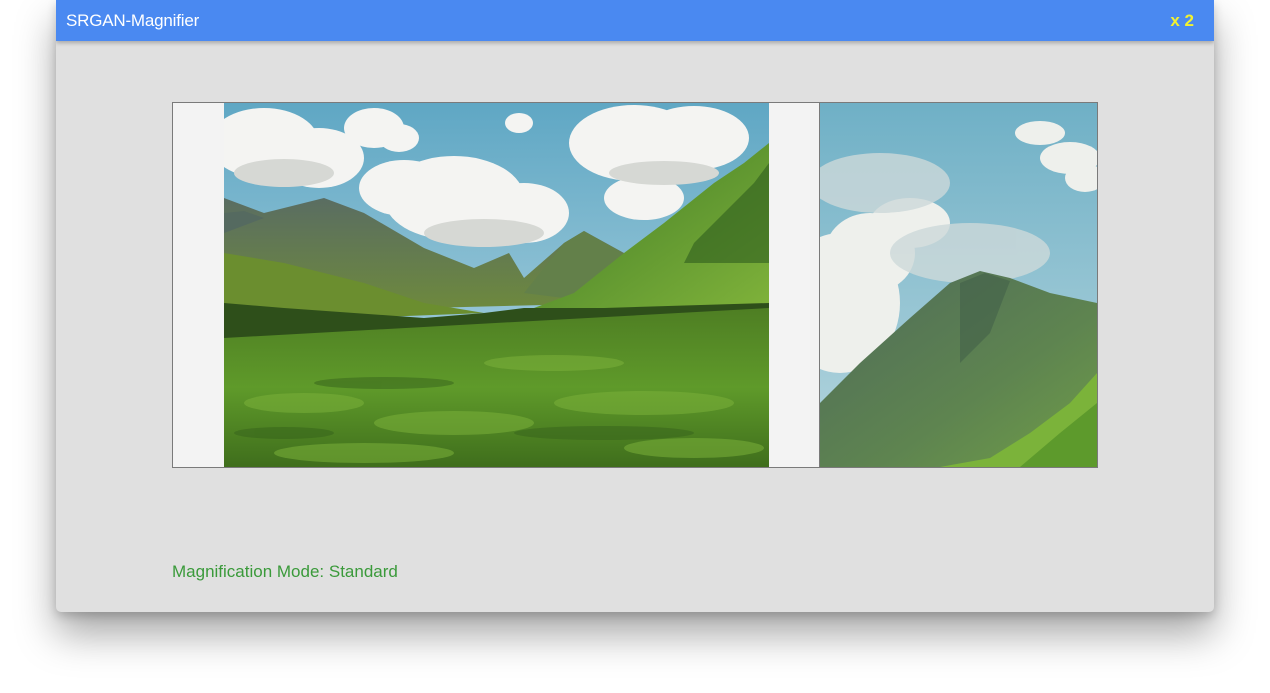 The image size is (1270, 693). What do you see at coordinates (285, 571) in the screenshot?
I see `magnification-mode-status: Magnification Mode: Standard` at bounding box center [285, 571].